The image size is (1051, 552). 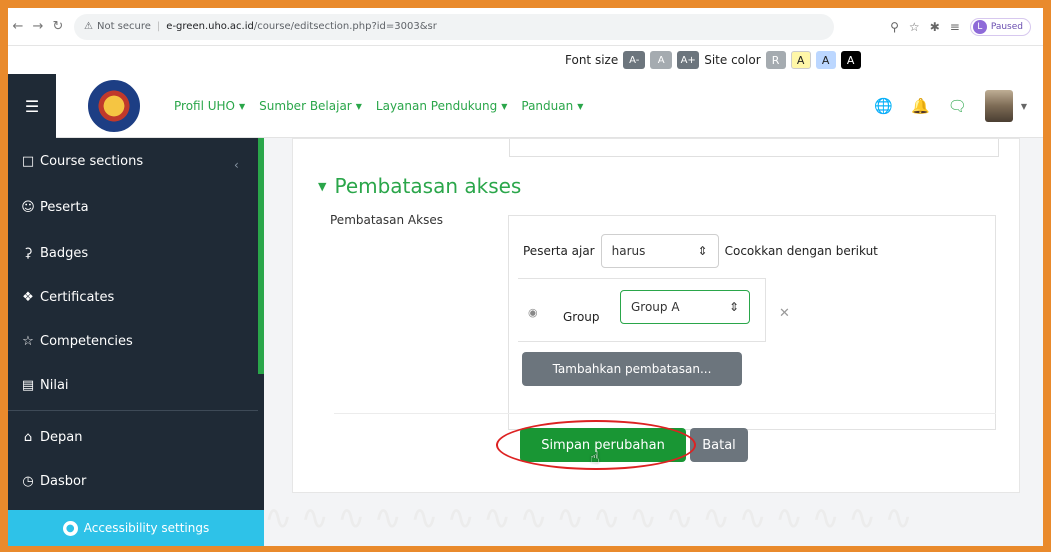 I want to click on menu-label: Panduan, so click(x=547, y=106).